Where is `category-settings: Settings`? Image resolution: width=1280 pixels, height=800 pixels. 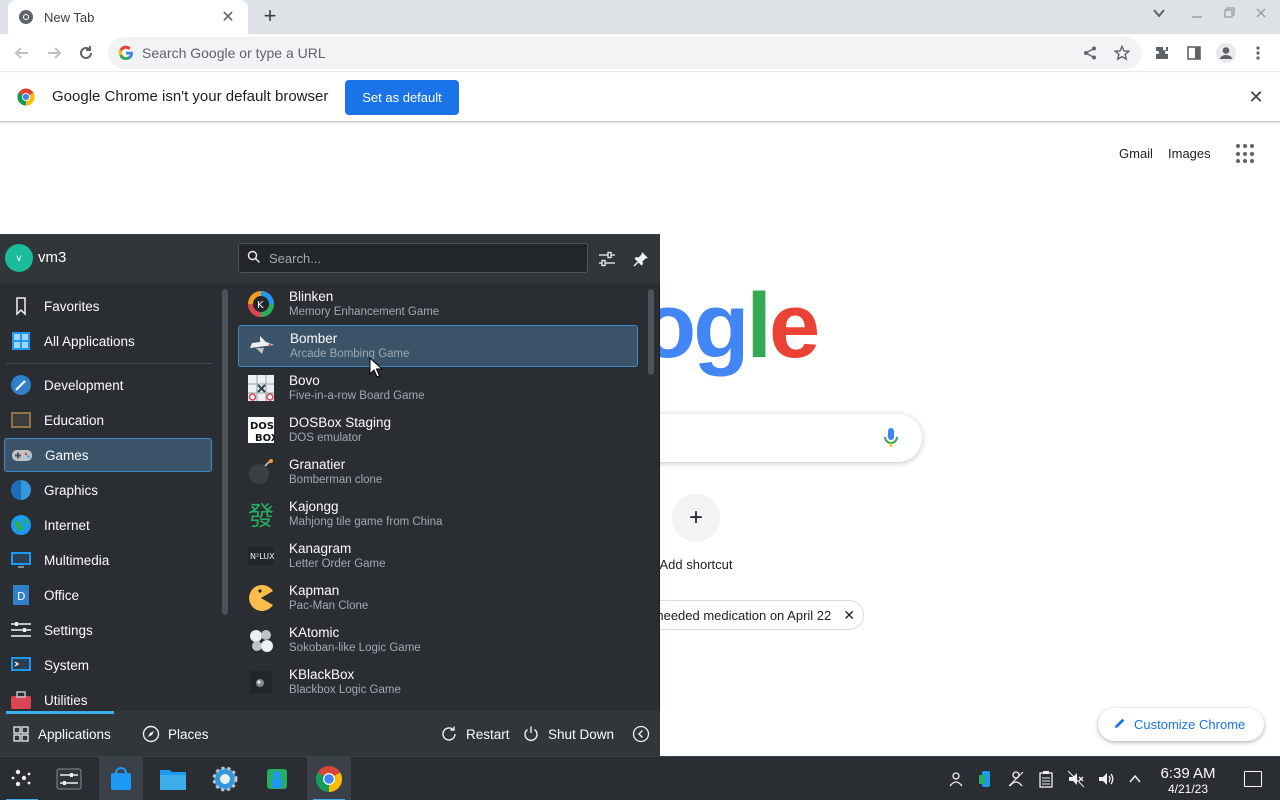 category-settings: Settings is located at coordinates (108, 630).